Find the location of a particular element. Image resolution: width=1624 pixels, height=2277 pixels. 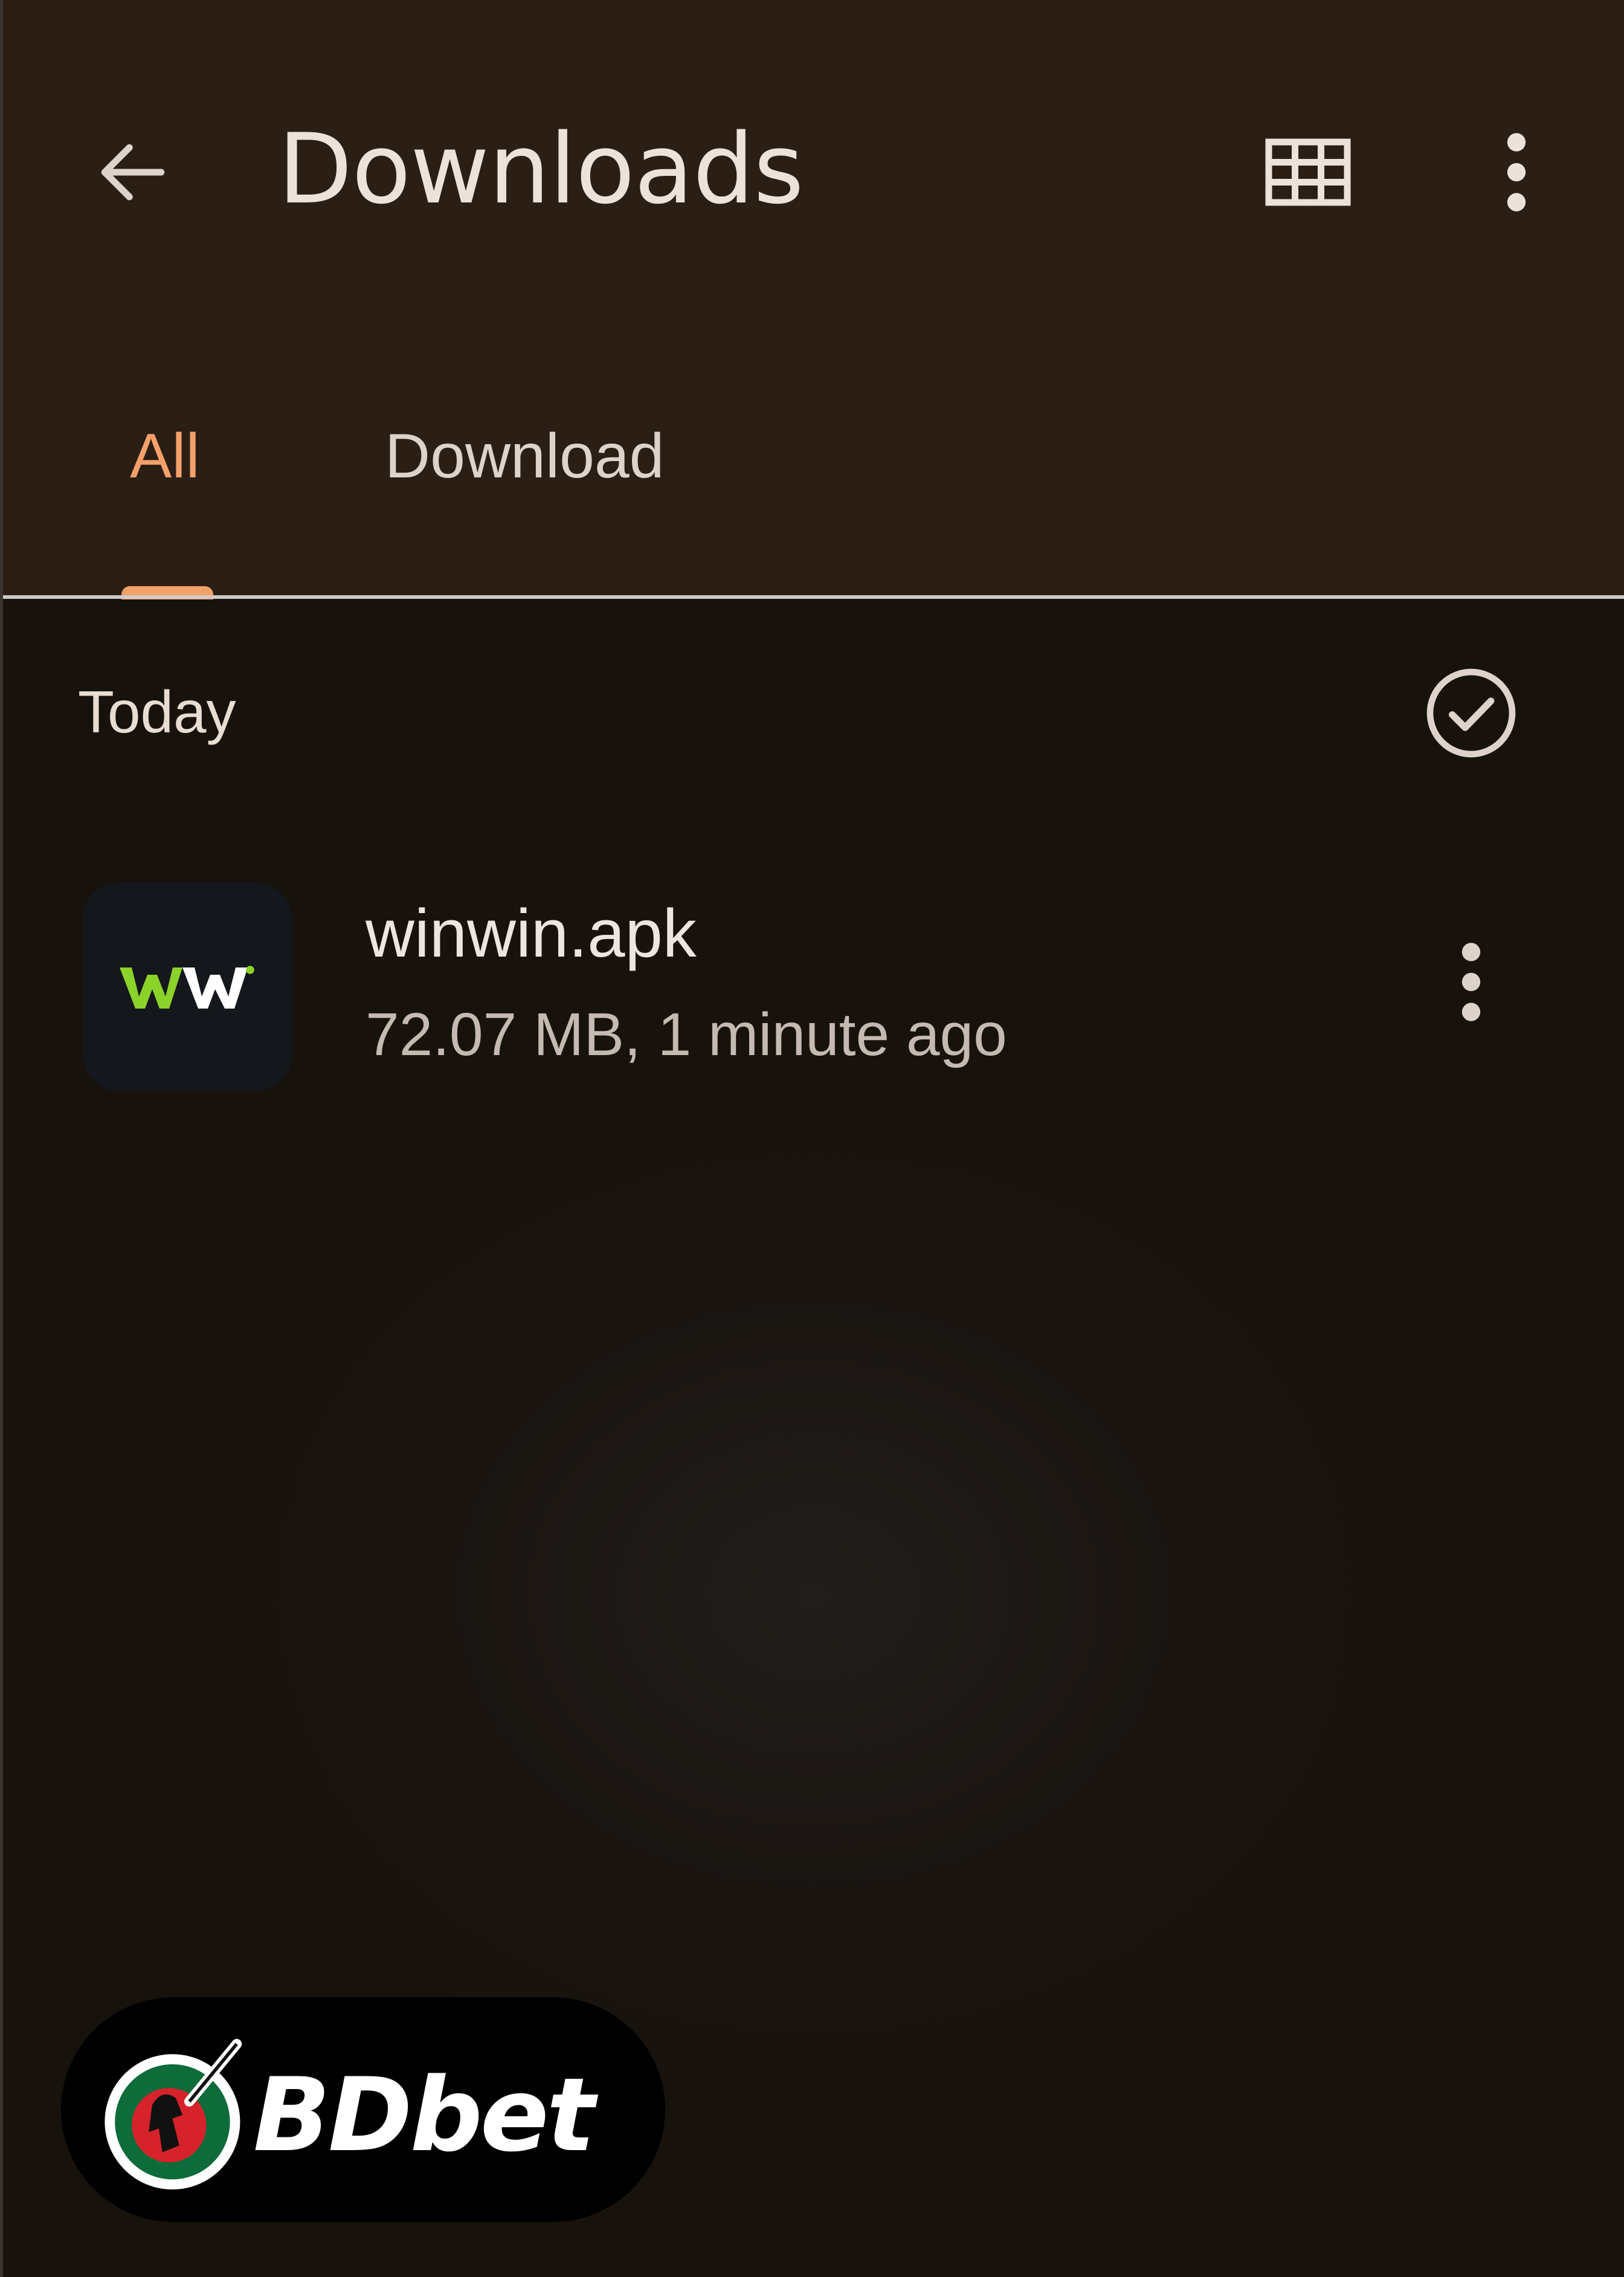

bdbet-watermark: BDbet is located at coordinates (363, 2109).